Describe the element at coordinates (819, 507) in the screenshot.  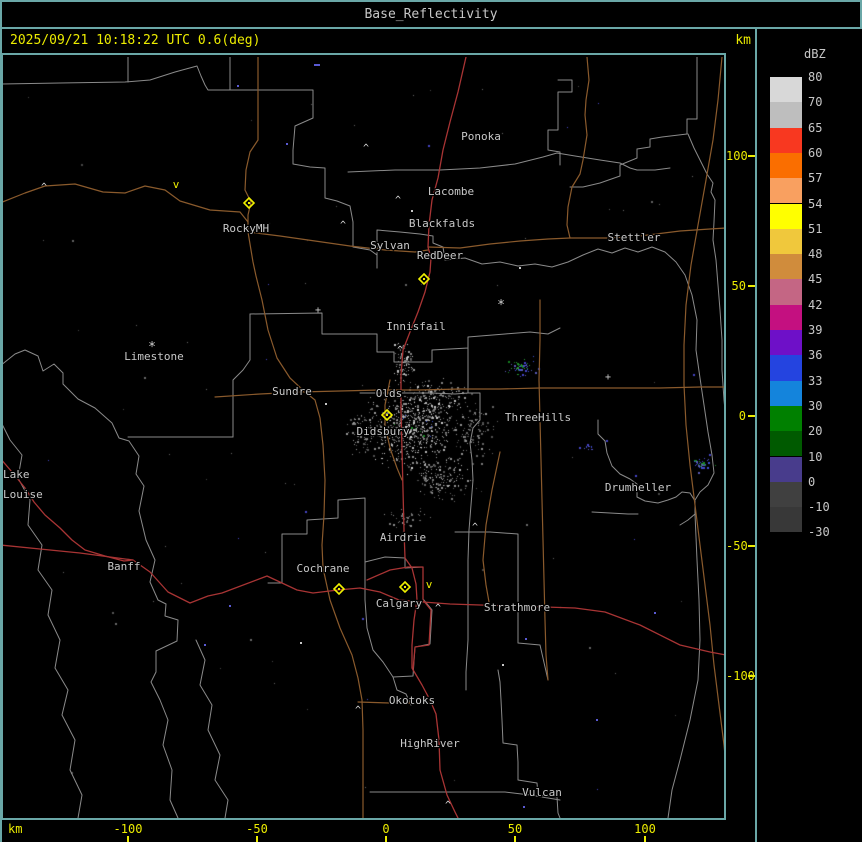
I see `colorbar-value-label: -10` at that location.